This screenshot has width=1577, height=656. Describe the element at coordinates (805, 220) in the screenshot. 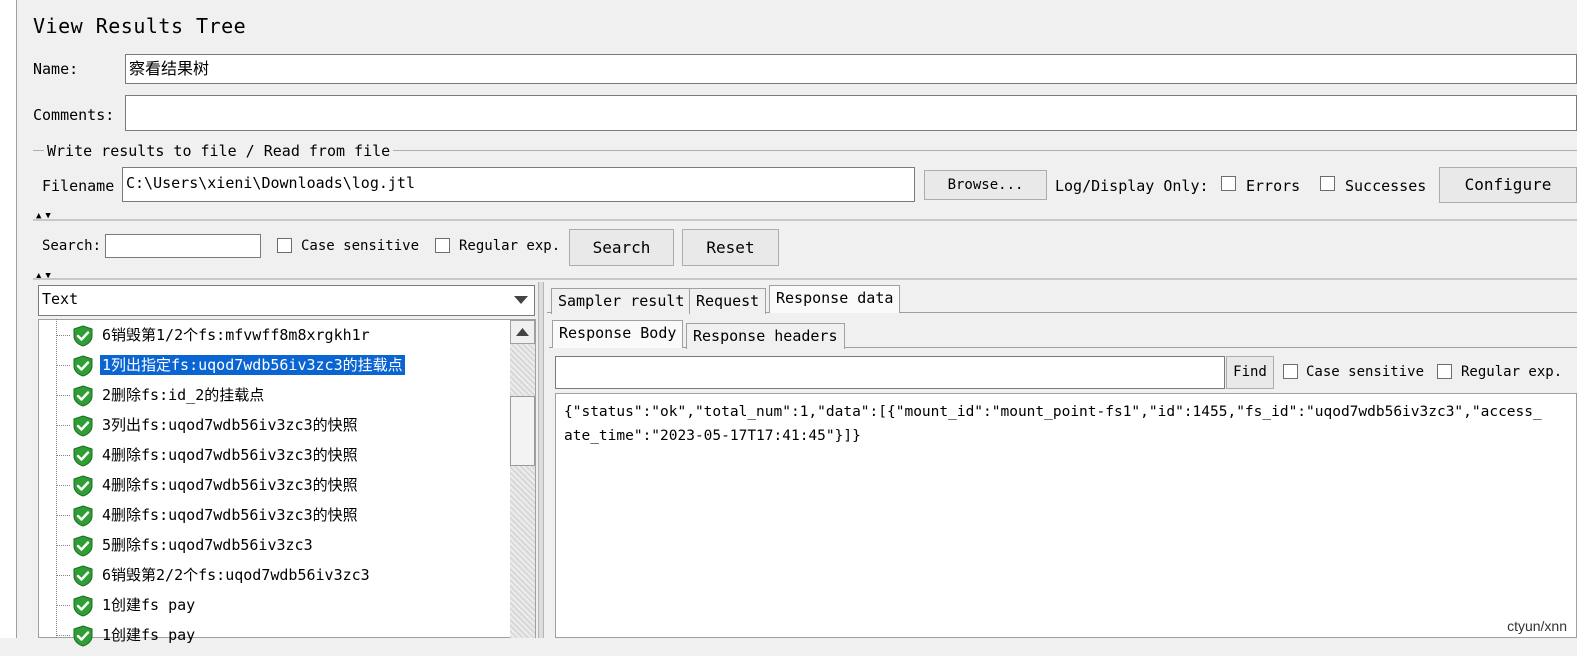

I see `split-divider-top` at that location.